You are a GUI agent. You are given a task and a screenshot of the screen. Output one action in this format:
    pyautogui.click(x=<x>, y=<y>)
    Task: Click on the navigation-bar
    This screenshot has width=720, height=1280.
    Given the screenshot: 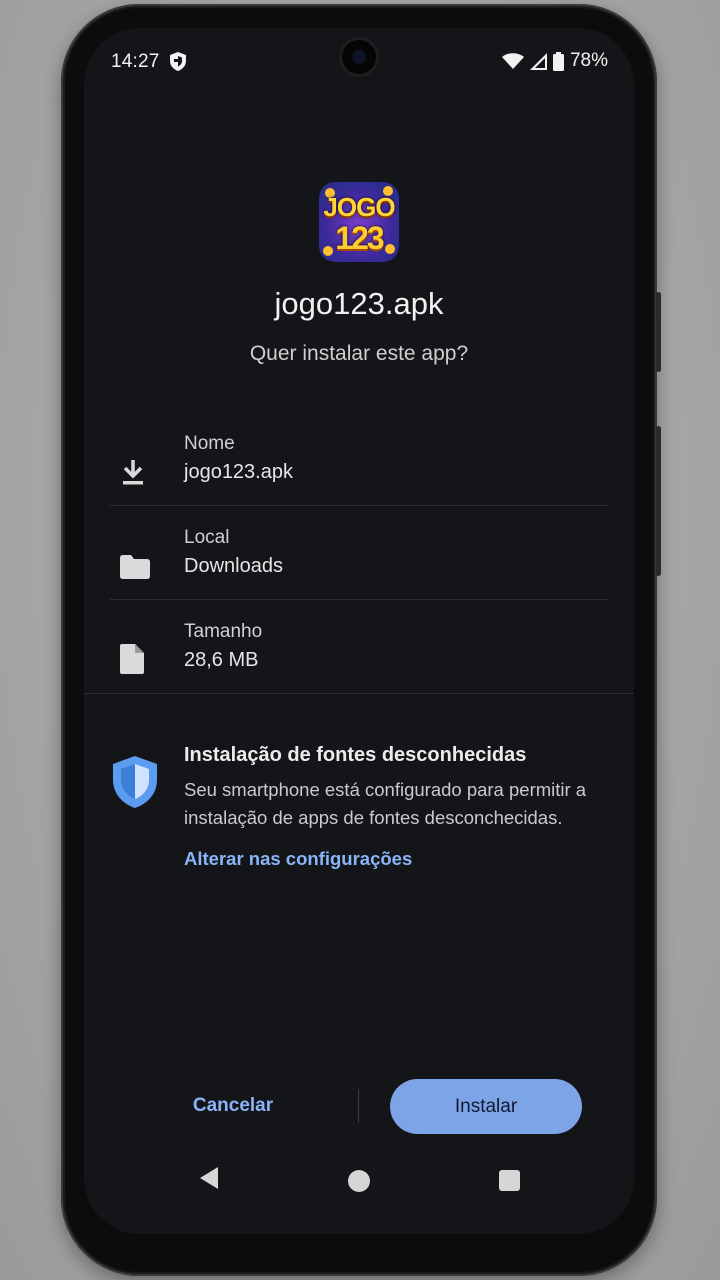 What is the action you would take?
    pyautogui.click(x=359, y=1196)
    